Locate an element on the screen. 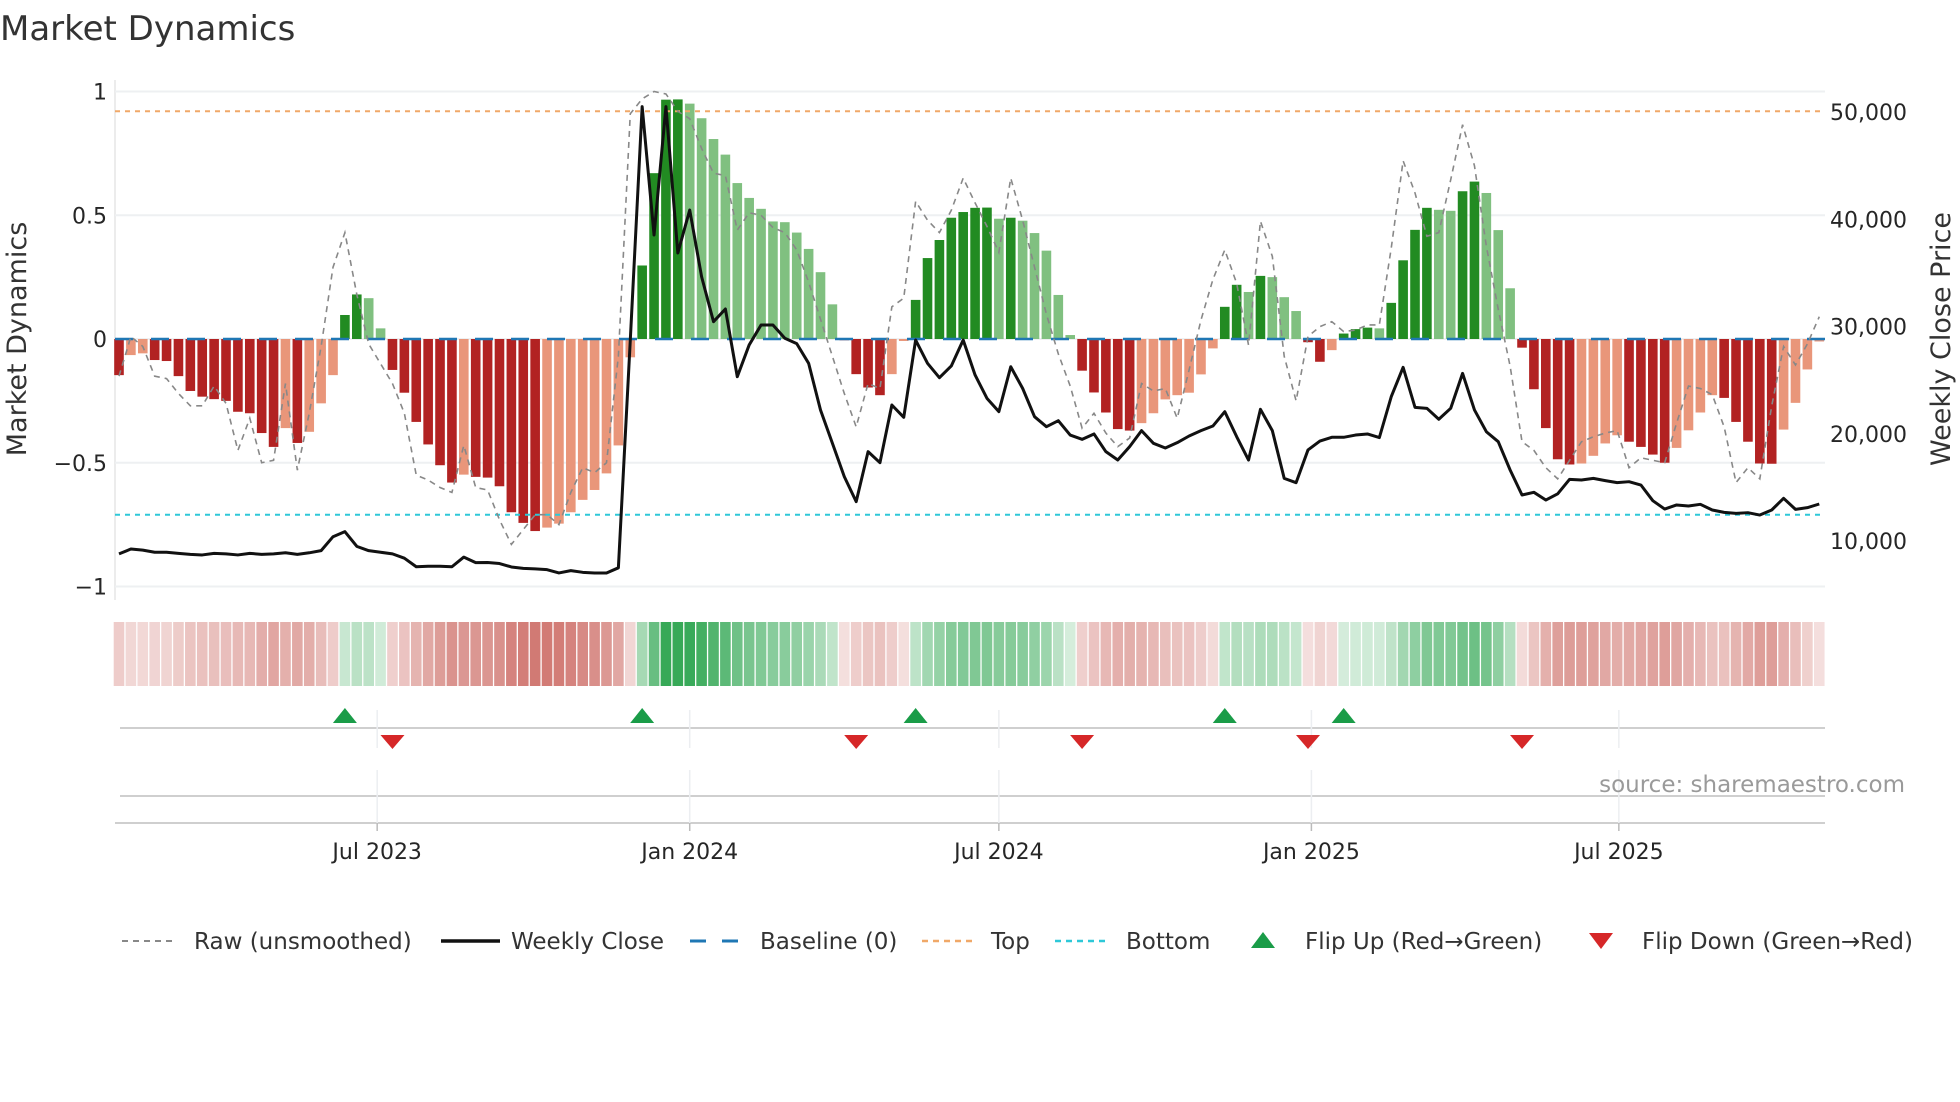 The width and height of the screenshot is (1960, 1102). x-tick-label: Jul 2024 is located at coordinates (998, 852).